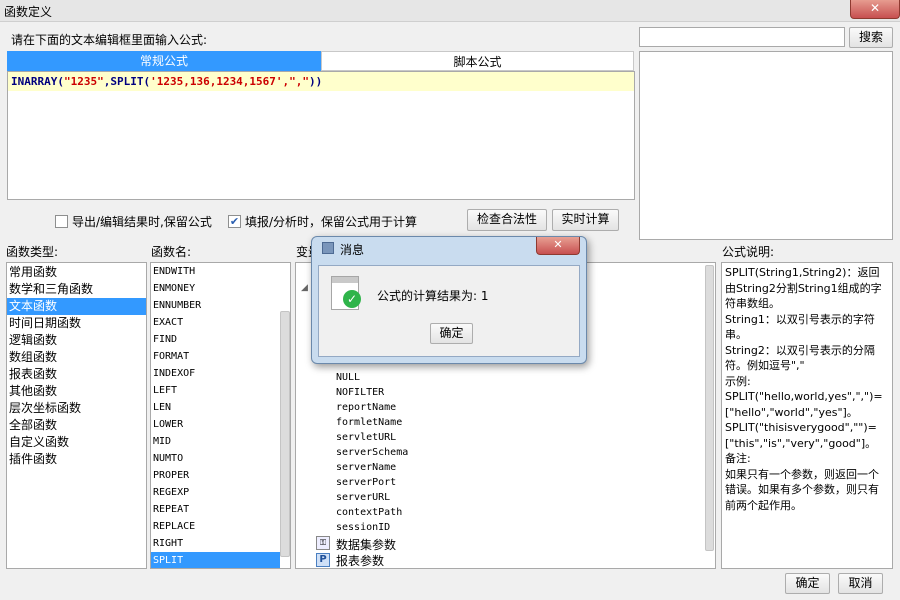 The image size is (900, 600). Describe the element at coordinates (352, 299) in the screenshot. I see `success-check-icon: ✓` at that location.